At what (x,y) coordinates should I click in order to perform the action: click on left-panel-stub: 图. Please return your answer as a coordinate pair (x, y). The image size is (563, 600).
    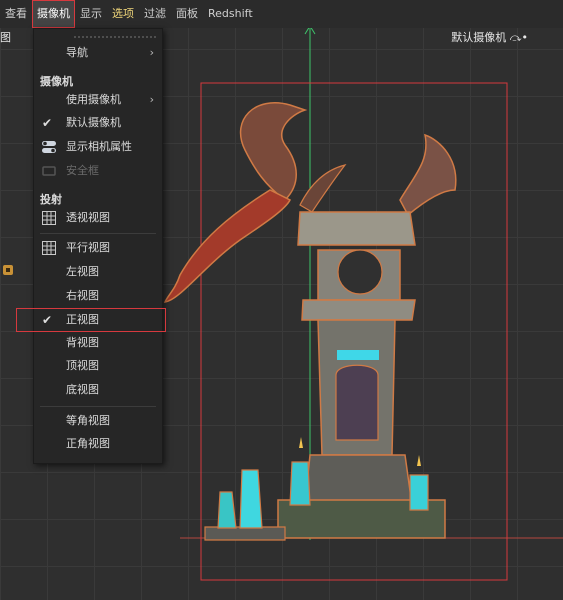
    Looking at the image, I should click on (5, 37).